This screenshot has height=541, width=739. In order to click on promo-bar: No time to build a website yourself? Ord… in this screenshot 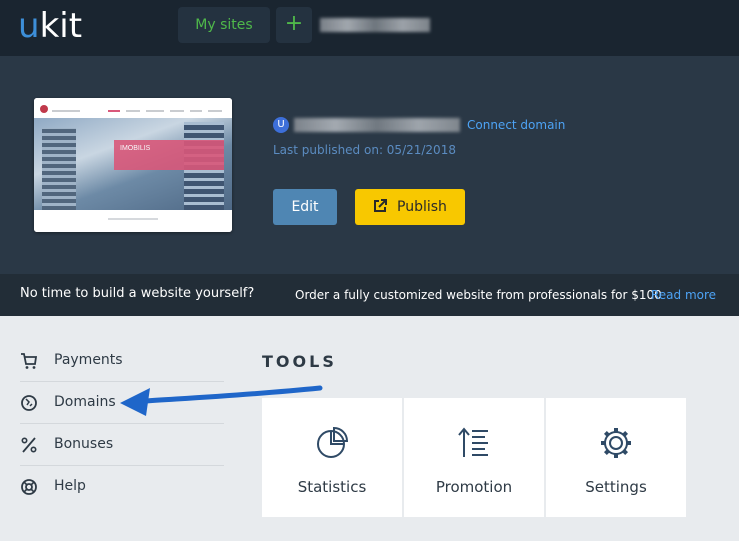, I will do `click(369, 295)`.